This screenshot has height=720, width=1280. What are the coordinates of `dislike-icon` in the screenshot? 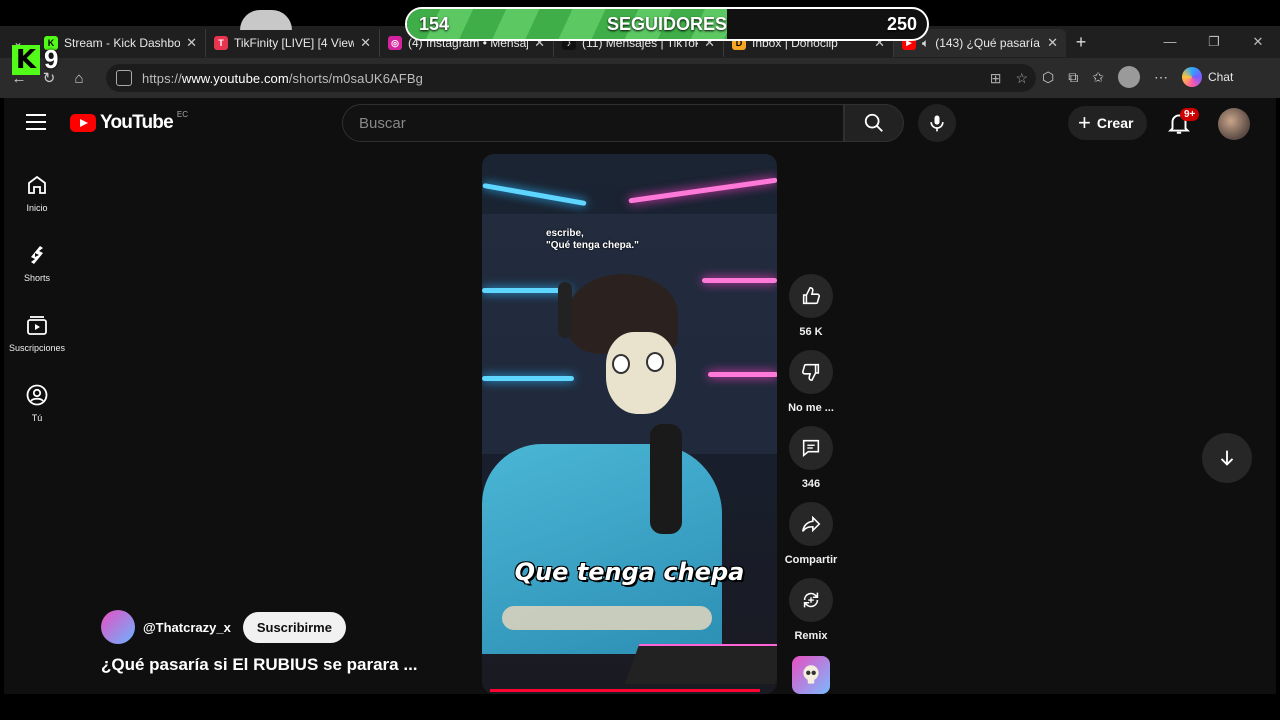 It's located at (810, 372).